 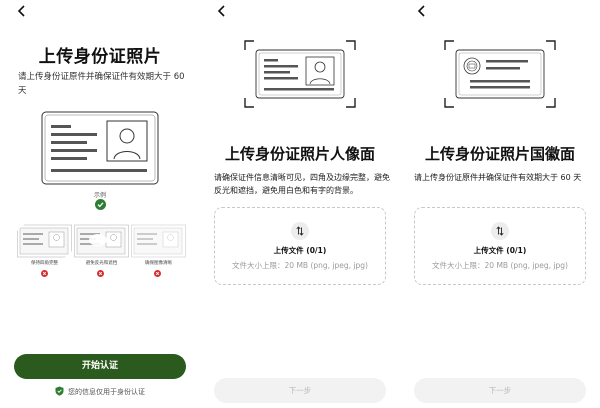 What do you see at coordinates (499, 154) in the screenshot?
I see `page-title: 上传身份证照片国徽面` at bounding box center [499, 154].